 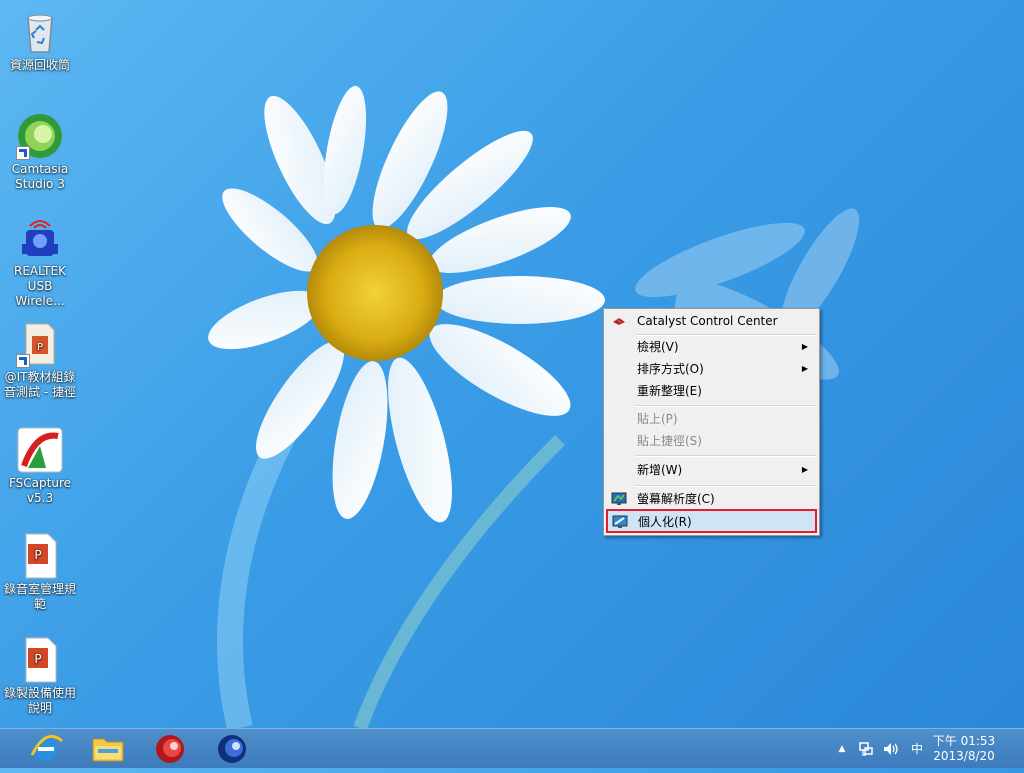 I want to click on menu-item-catalyst: Catalyst Control Center, so click(x=711, y=321).